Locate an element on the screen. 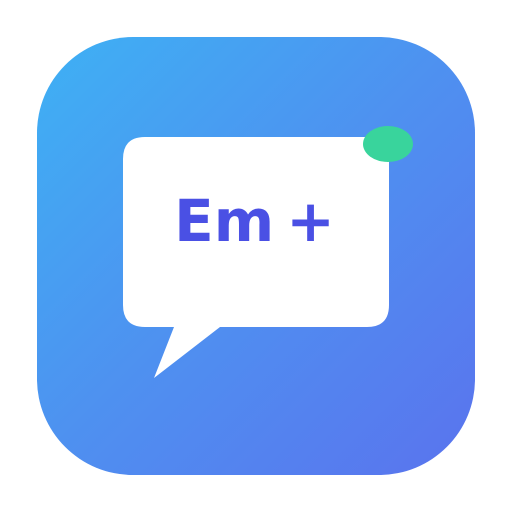 The width and height of the screenshot is (512, 512). notification-dot-icon is located at coordinates (388, 144).